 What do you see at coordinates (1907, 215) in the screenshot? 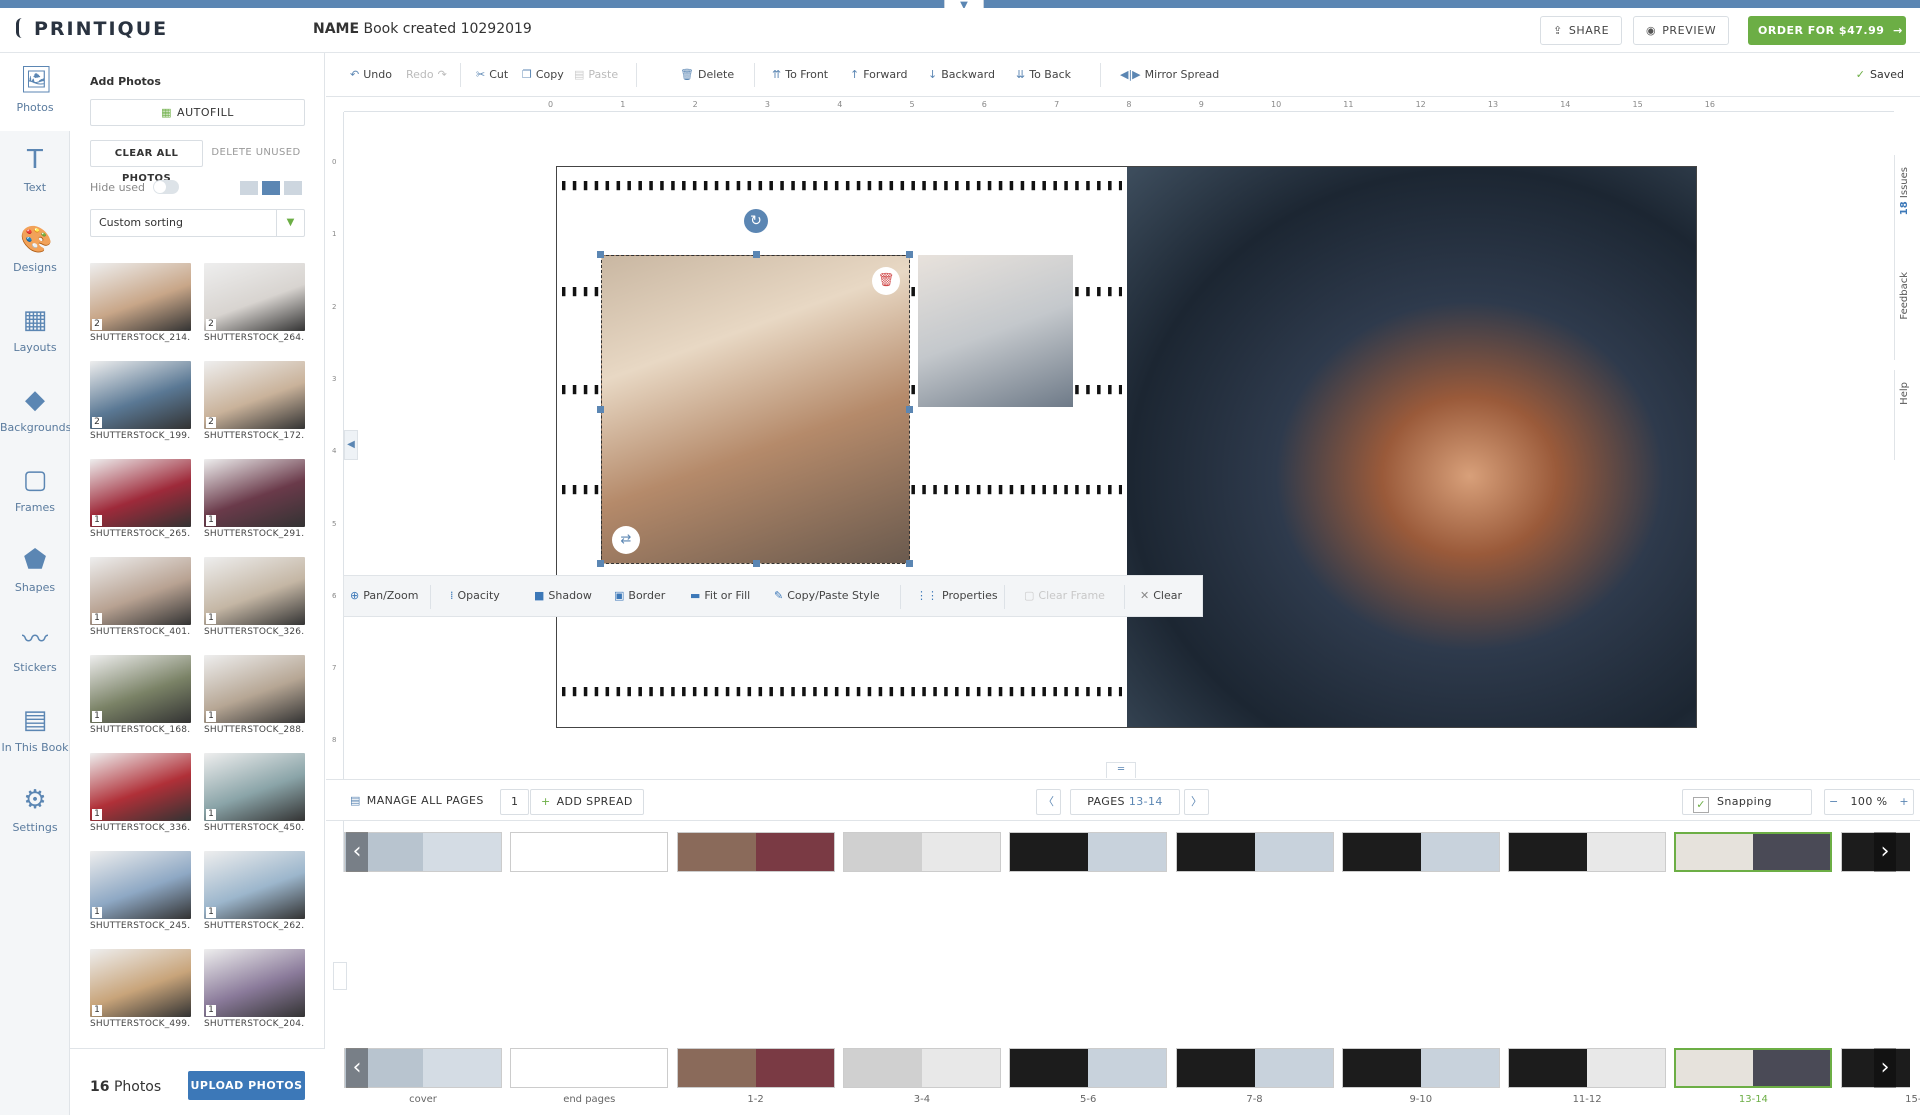
I see `issues-tab: 18 Issues` at bounding box center [1907, 215].